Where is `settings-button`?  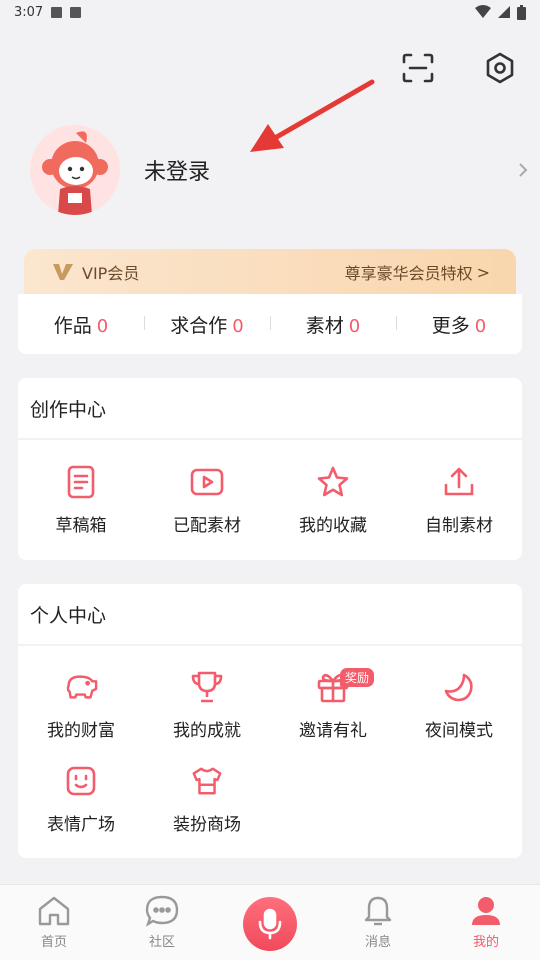 settings-button is located at coordinates (500, 68).